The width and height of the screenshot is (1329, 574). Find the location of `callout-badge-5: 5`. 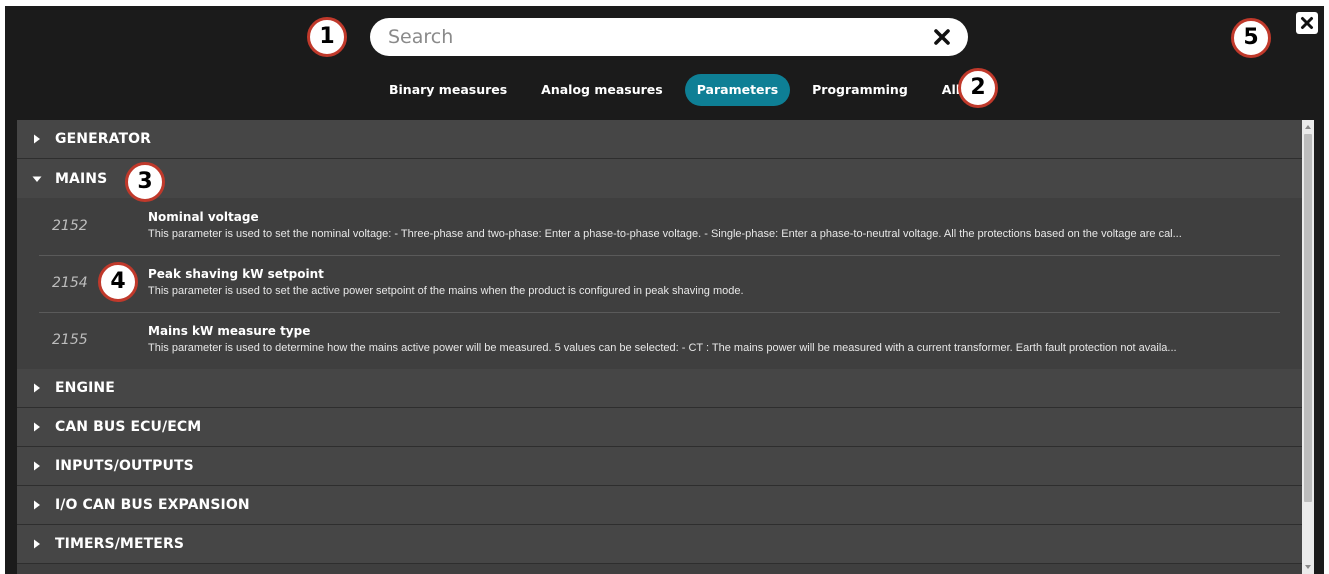

callout-badge-5: 5 is located at coordinates (1251, 38).